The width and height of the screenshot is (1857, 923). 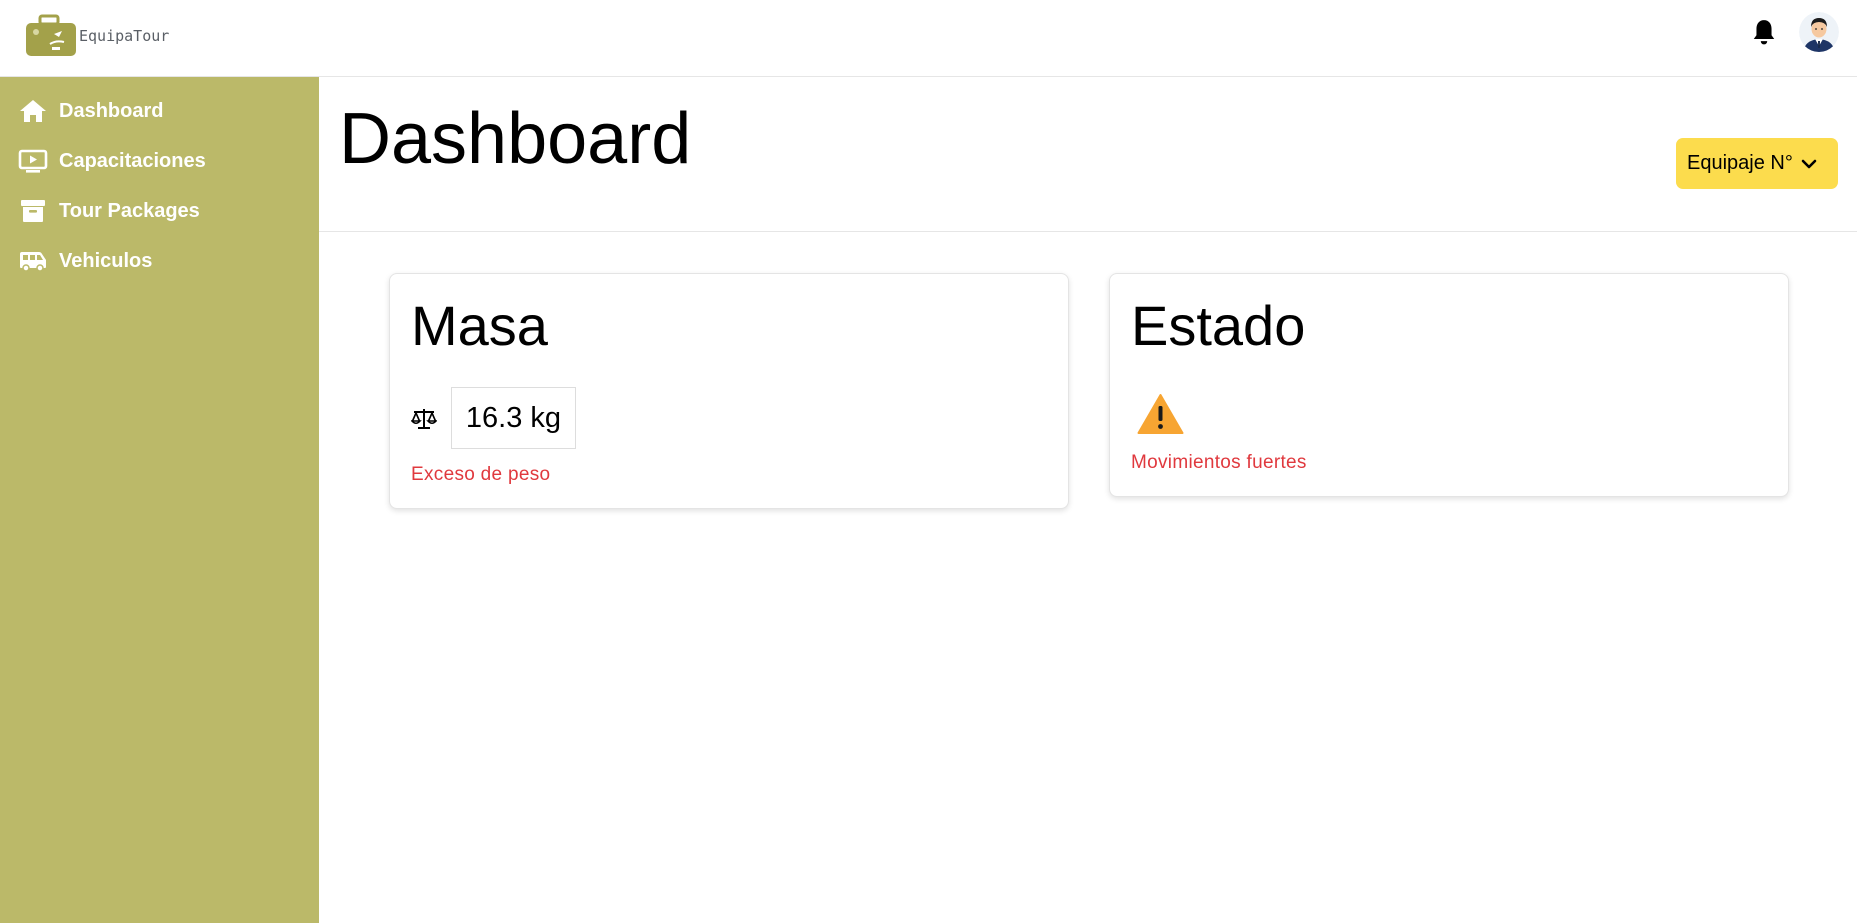 I want to click on page-header: Dashboard Equipaje N°, so click(x=1088, y=154).